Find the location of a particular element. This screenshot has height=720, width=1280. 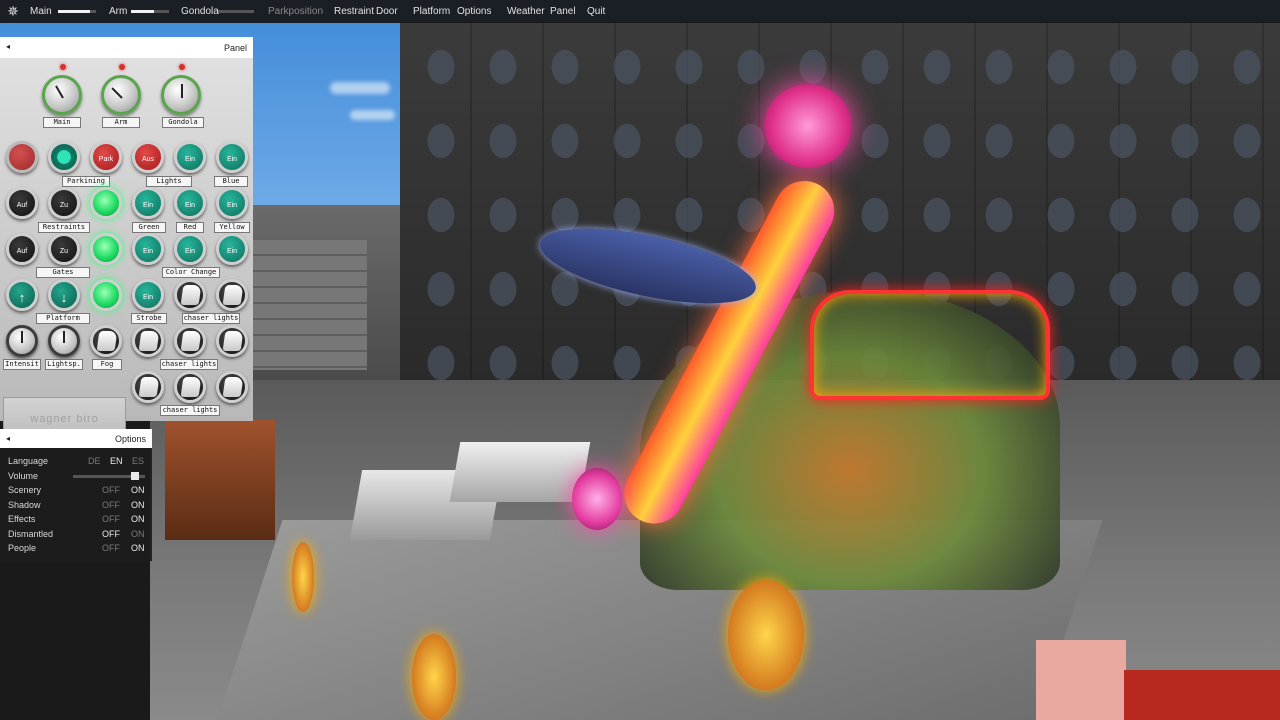

option-label: Scenery is located at coordinates (25, 490).